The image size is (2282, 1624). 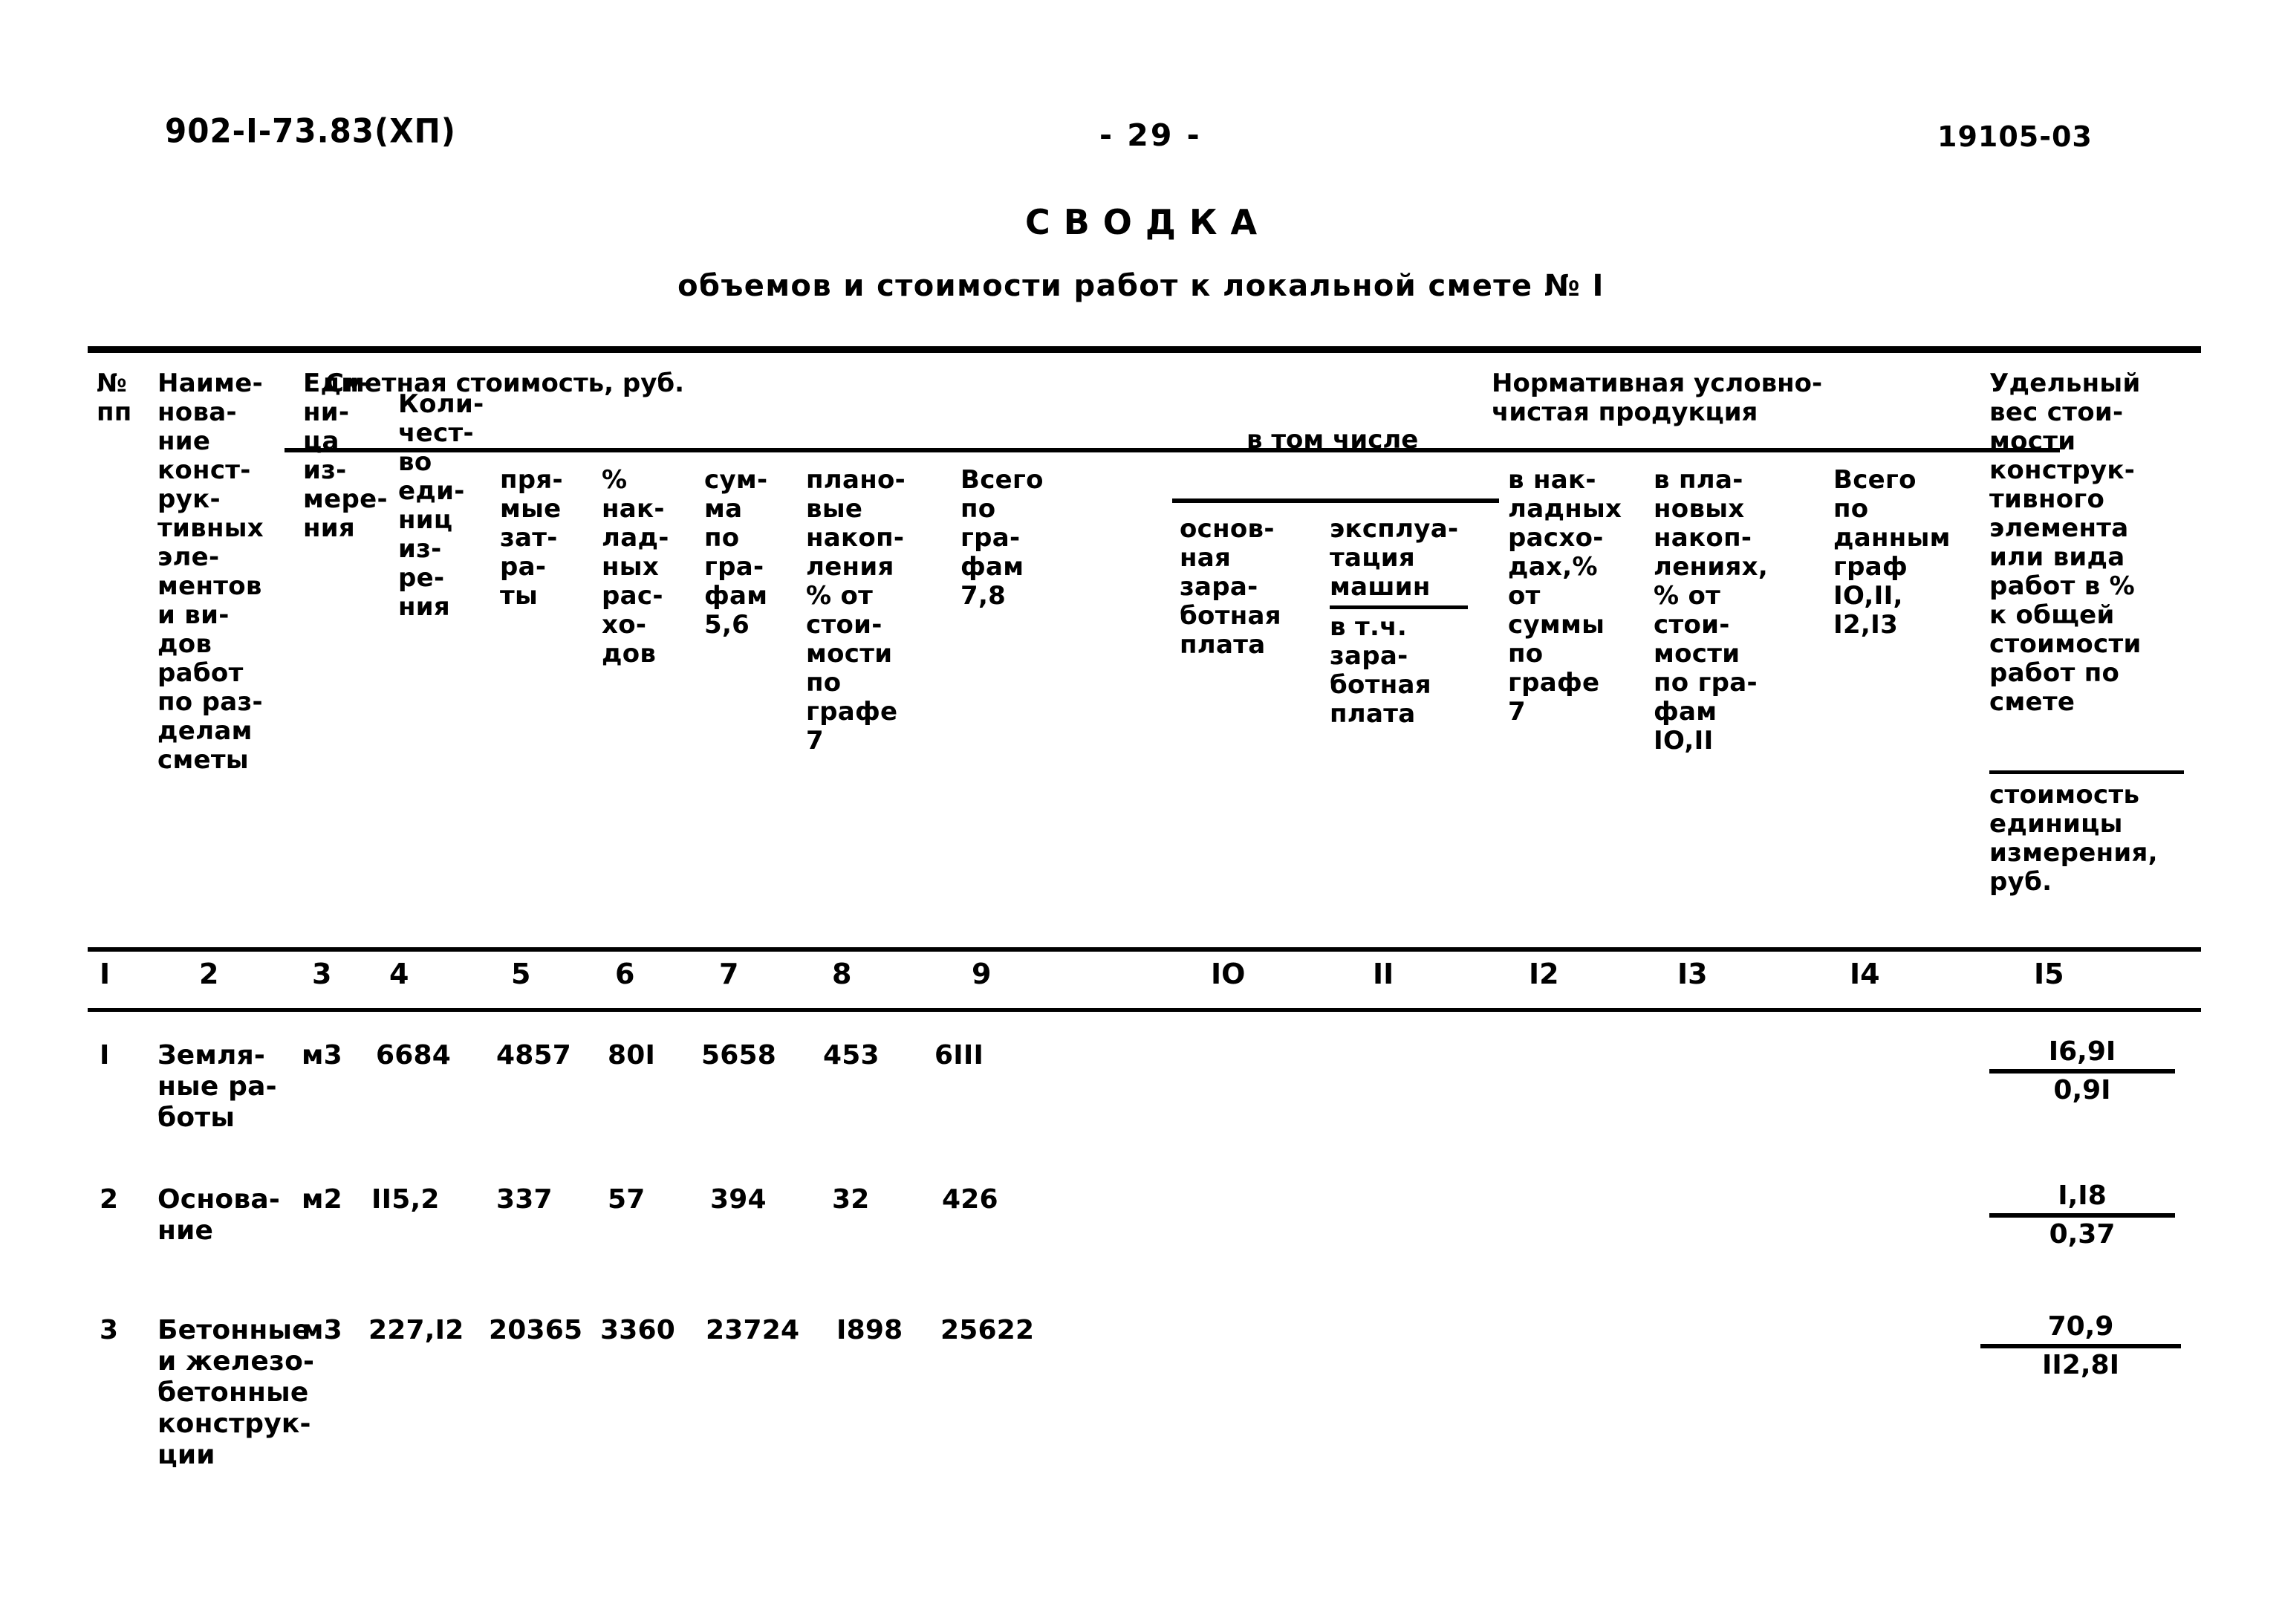 What do you see at coordinates (1228, 974) in the screenshot?
I see `col-num-10: IO` at bounding box center [1228, 974].